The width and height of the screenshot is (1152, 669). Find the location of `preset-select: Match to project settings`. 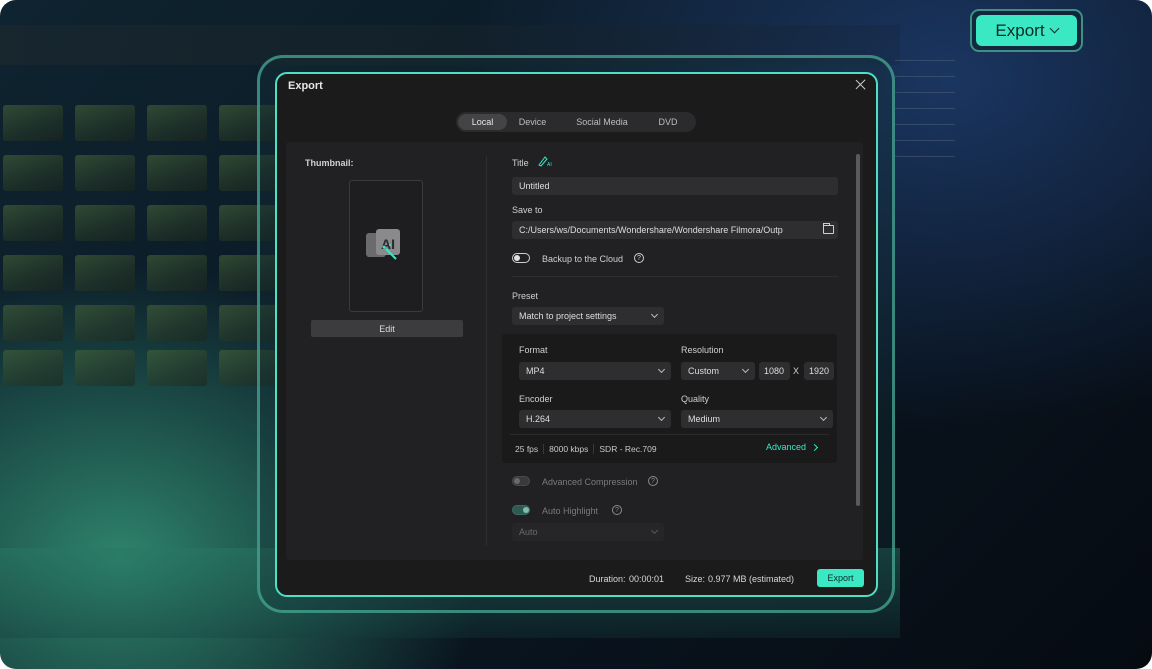

preset-select: Match to project settings is located at coordinates (588, 316).